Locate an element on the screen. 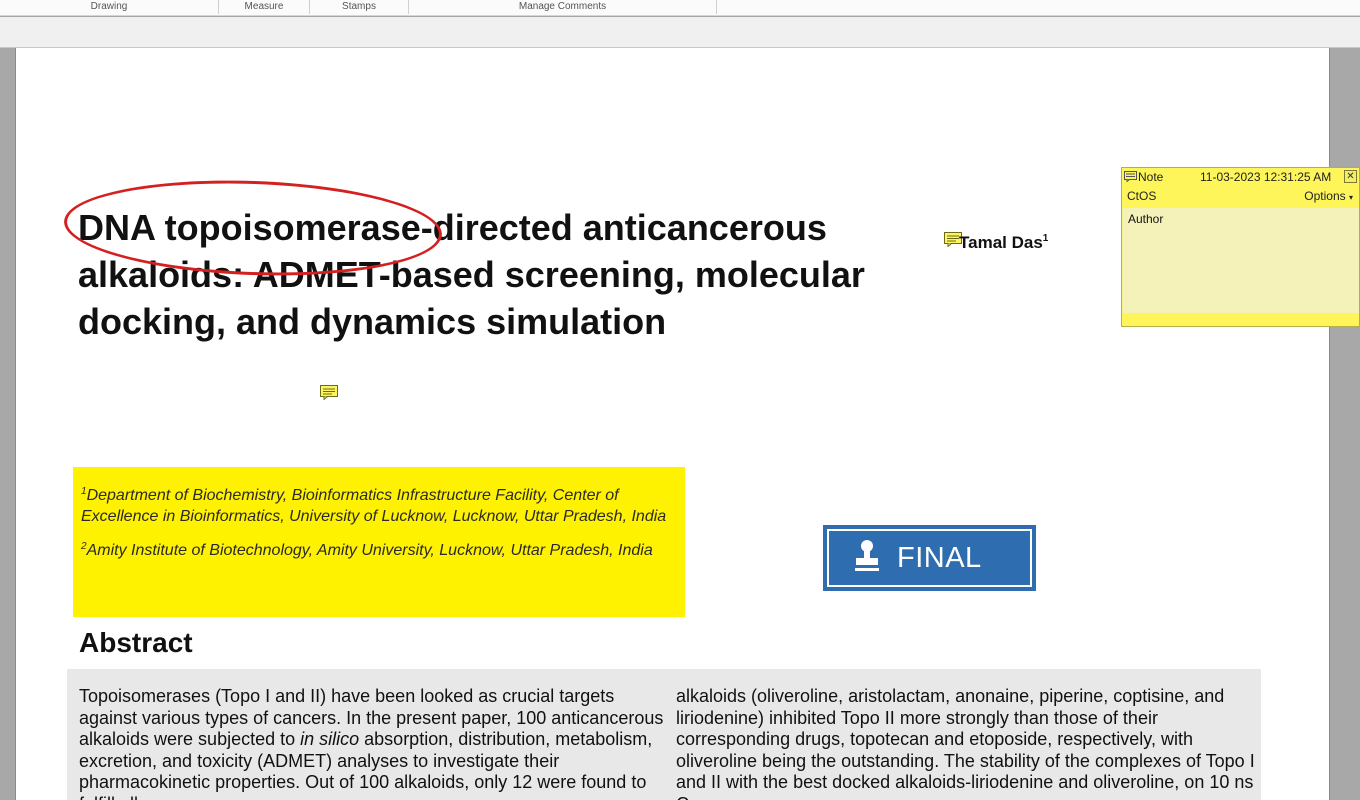 The image size is (1360, 800). stamp-border: FINAL is located at coordinates (929, 558).